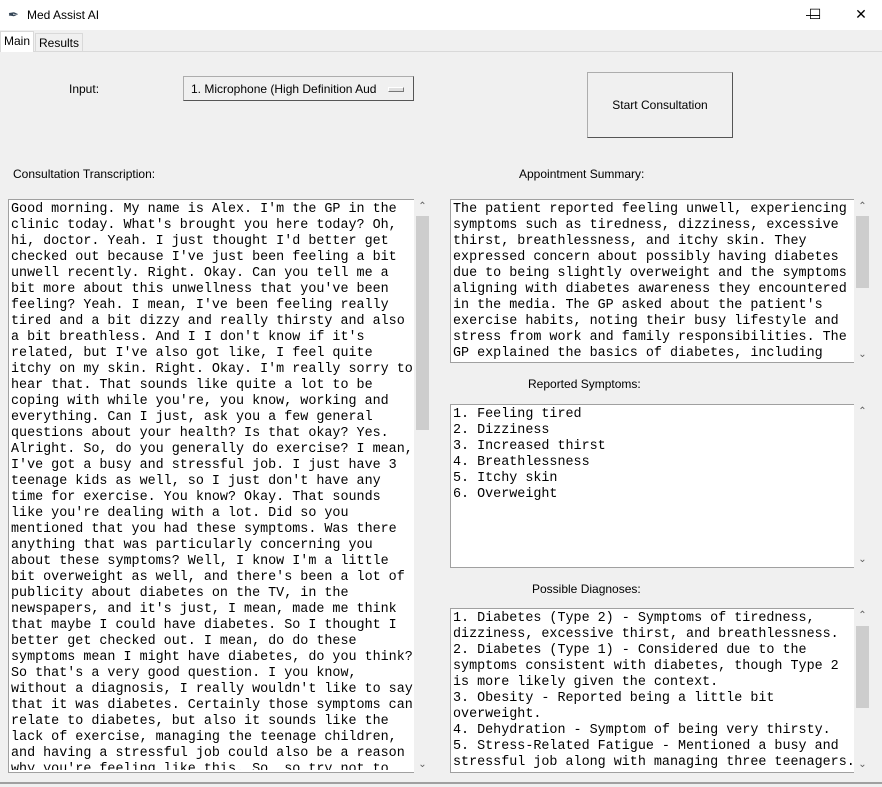 The image size is (882, 787). I want to click on diagnoses-scrollbar: ⌃ ⌄, so click(862, 690).